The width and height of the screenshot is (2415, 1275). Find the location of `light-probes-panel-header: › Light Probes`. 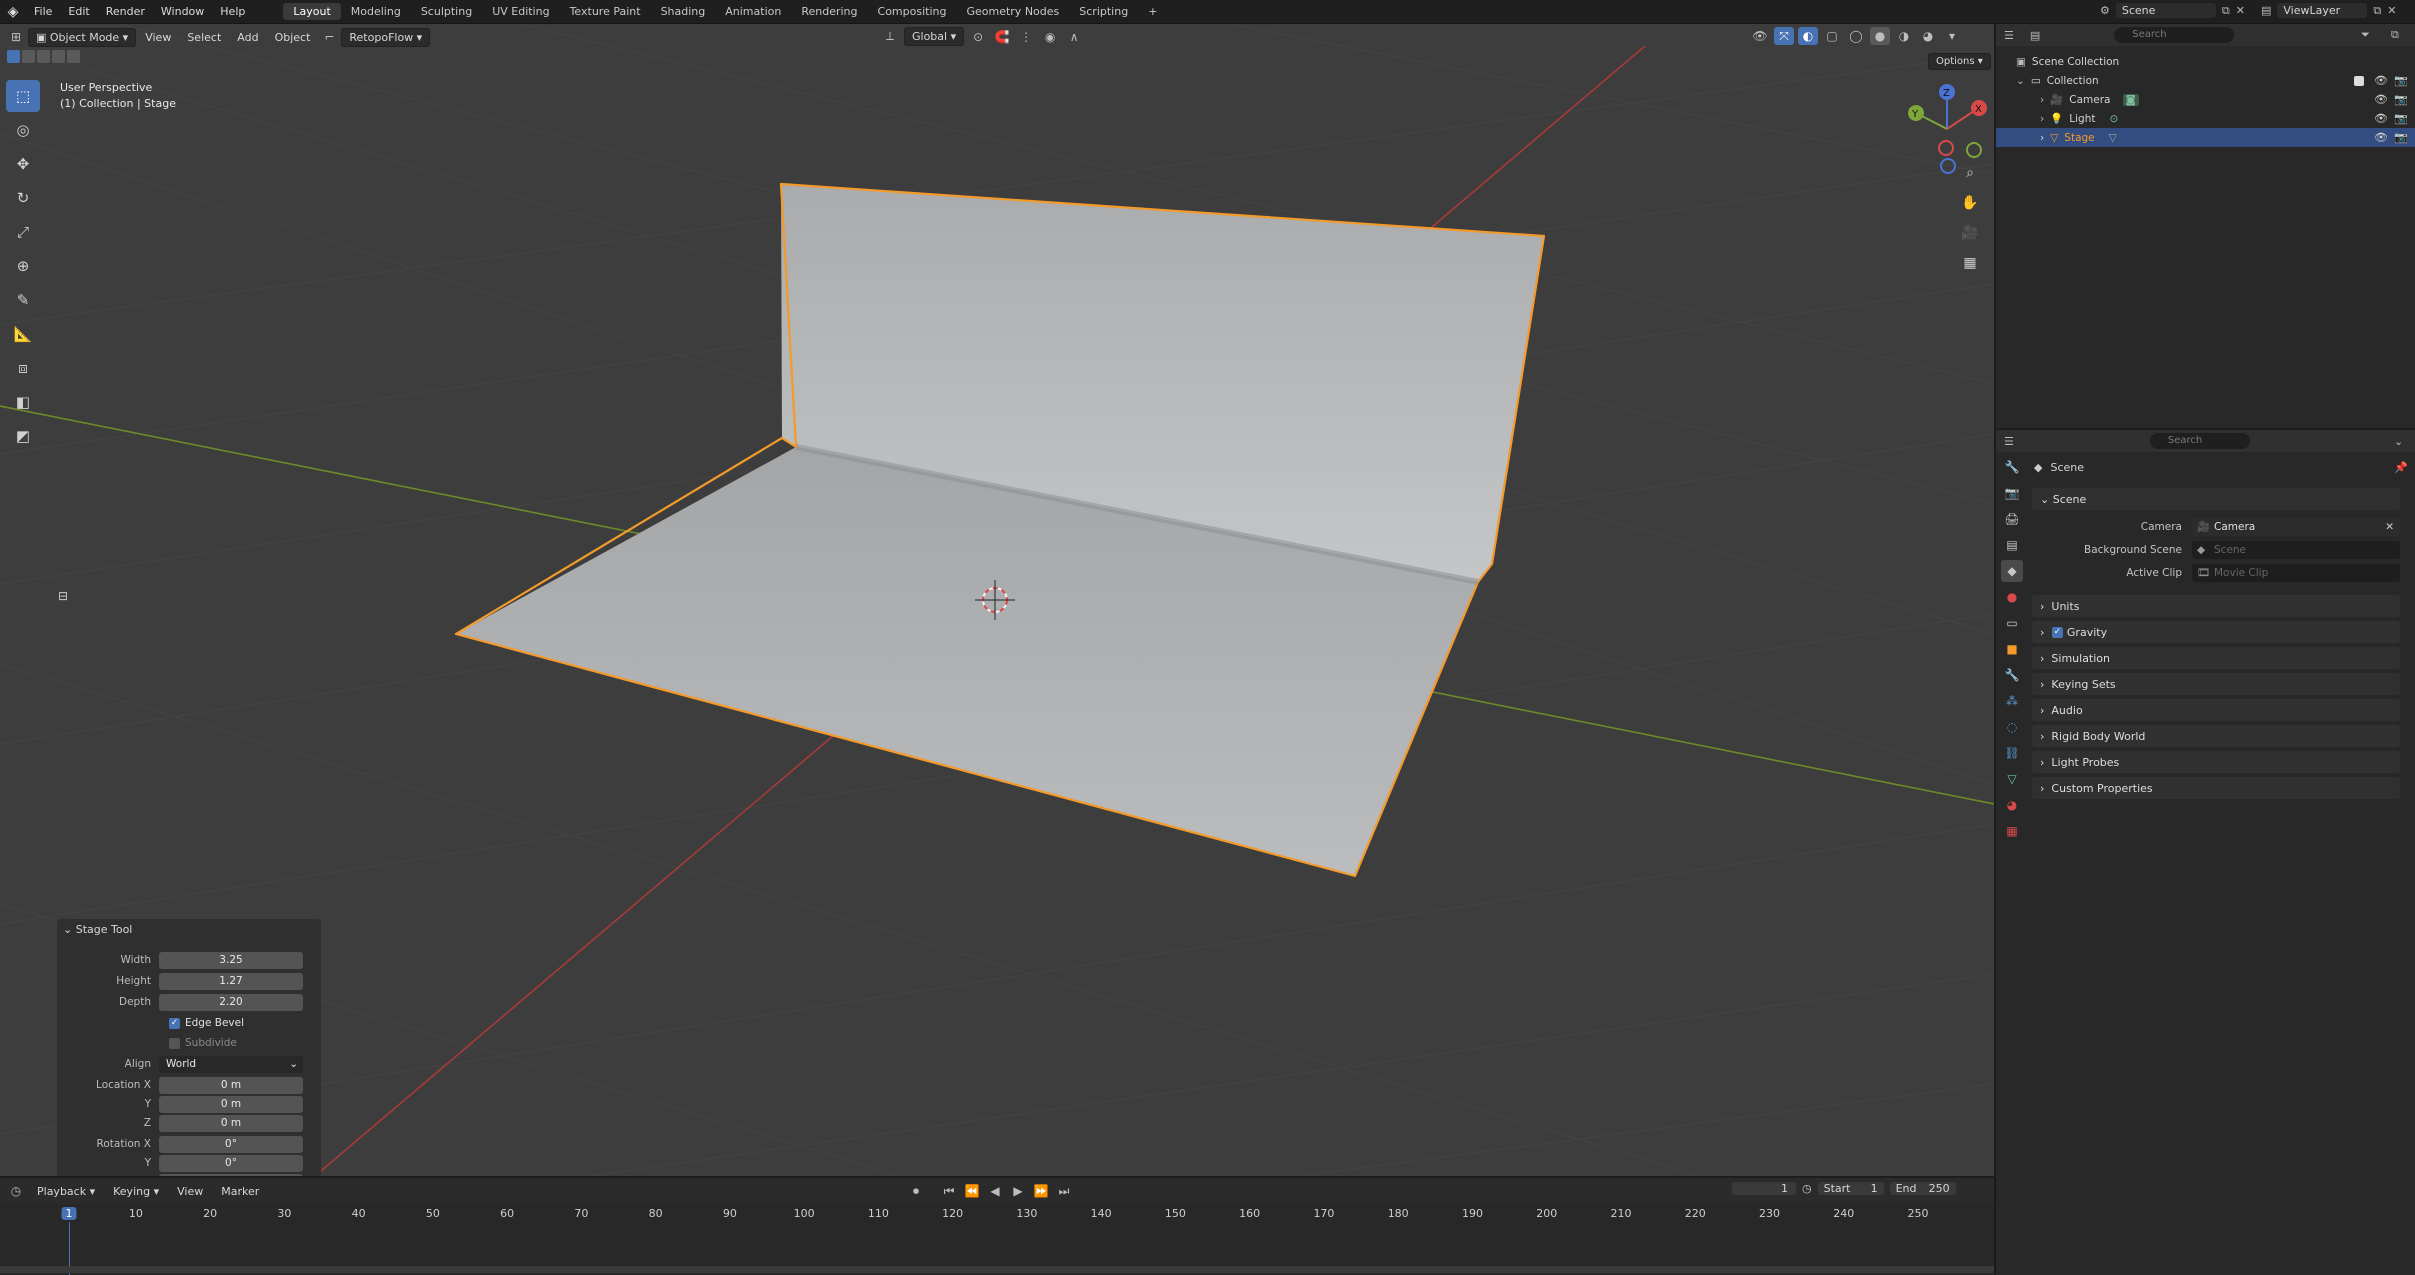

light-probes-panel-header: › Light Probes is located at coordinates (2216, 762).